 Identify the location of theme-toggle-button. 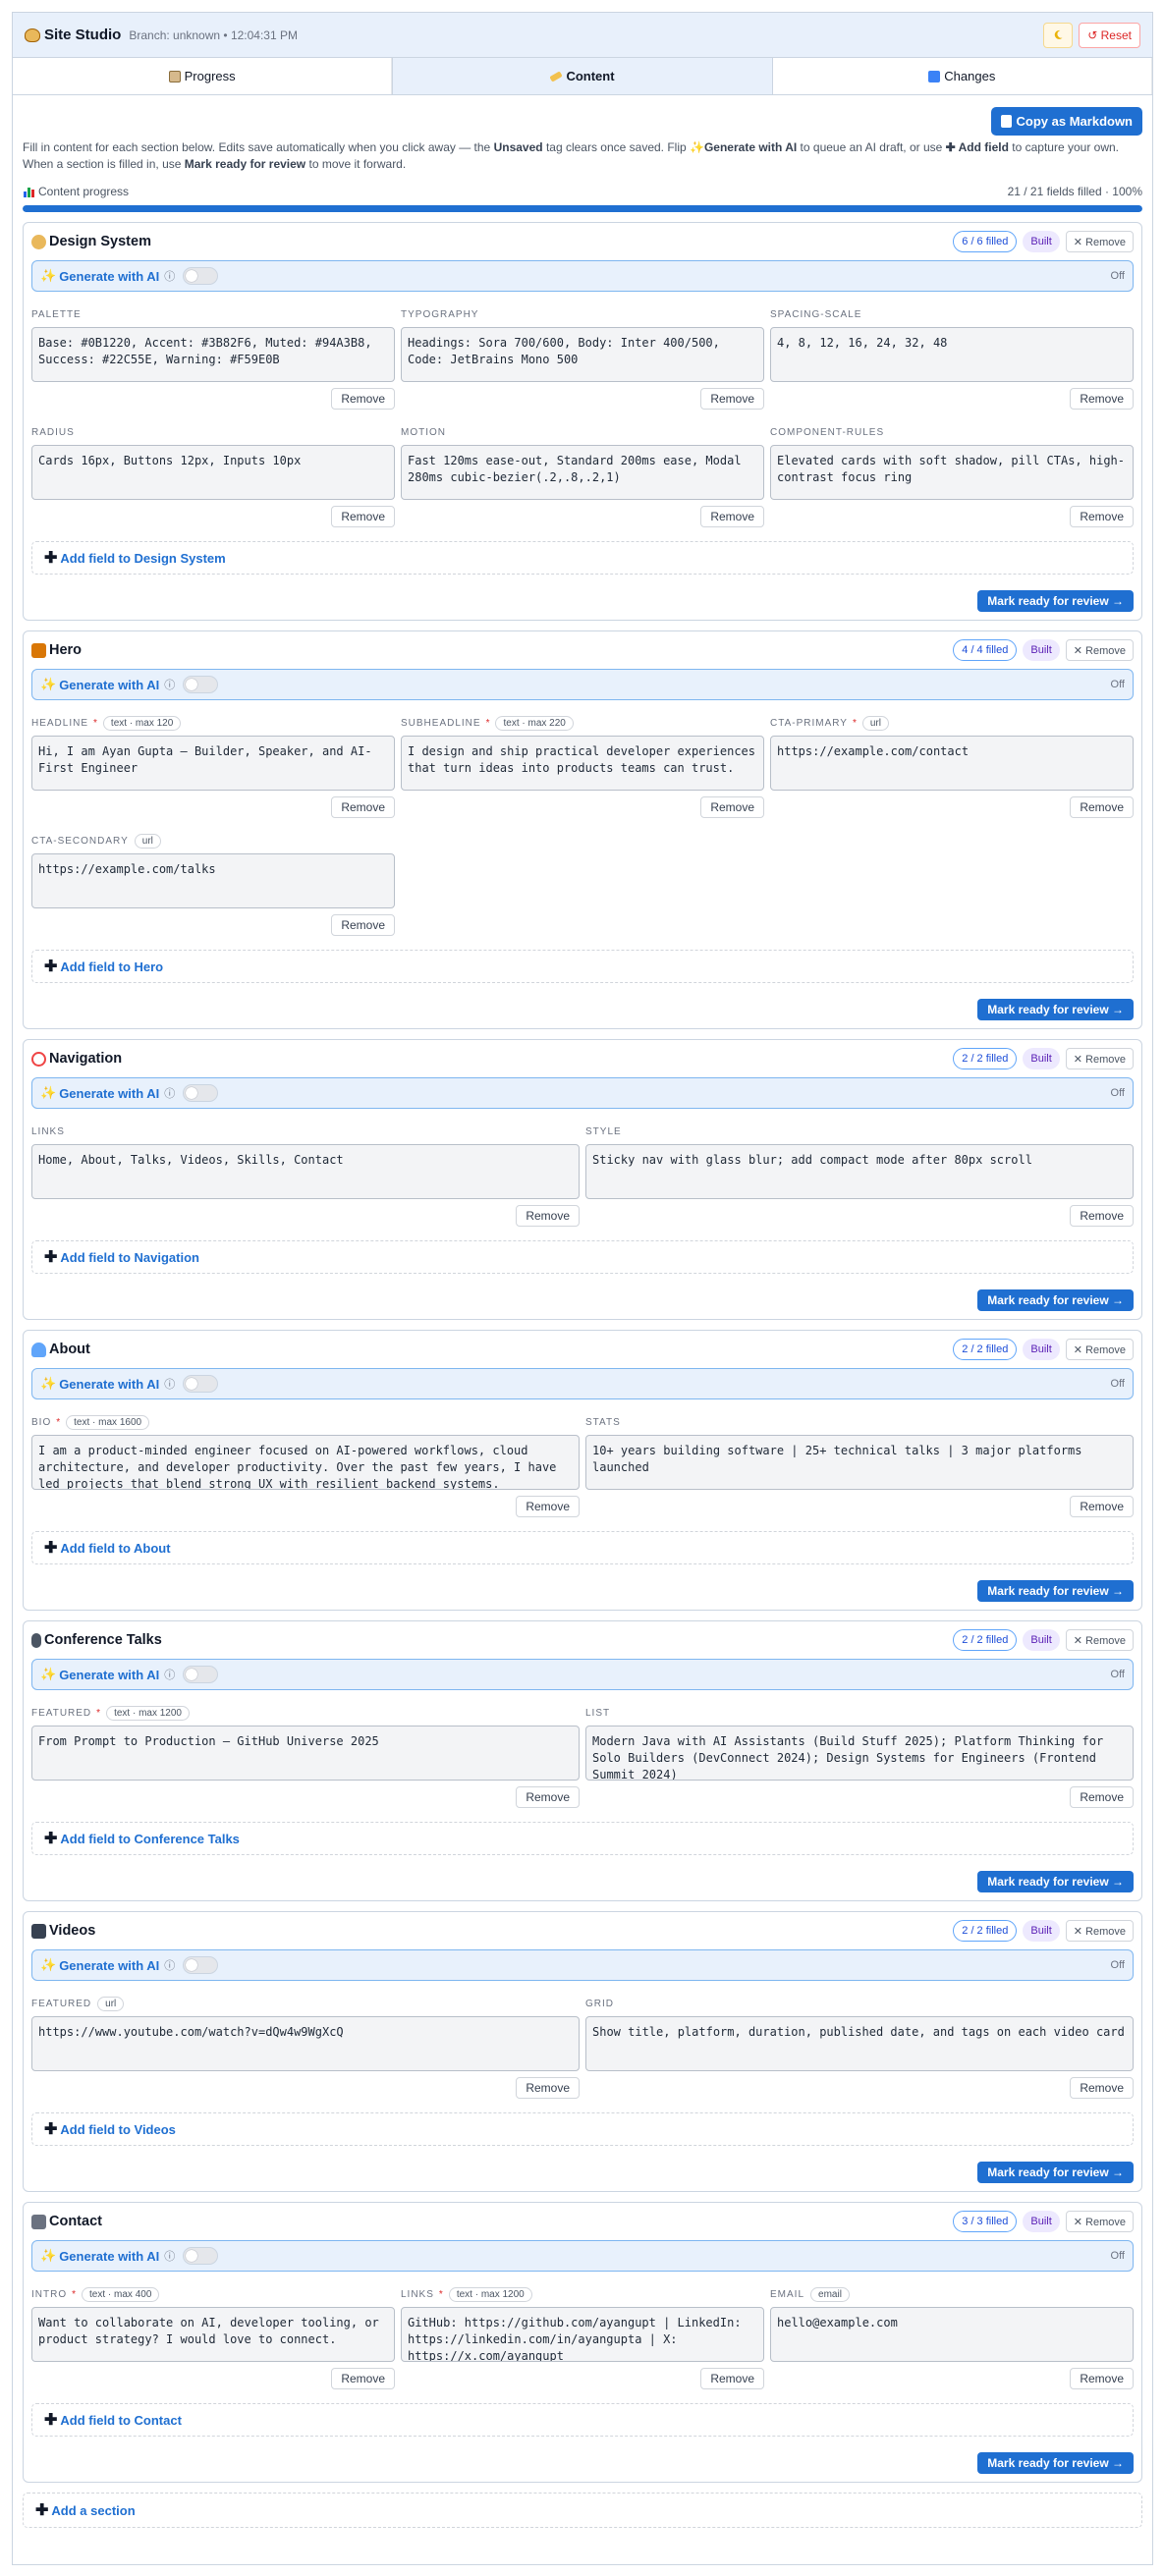
(1058, 35).